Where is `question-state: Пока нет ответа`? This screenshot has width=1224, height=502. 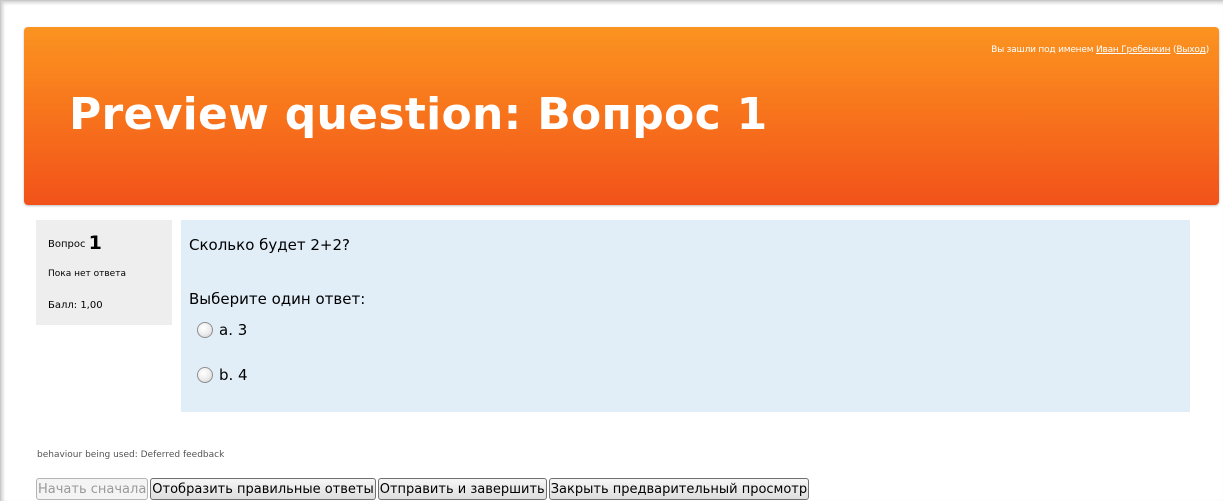
question-state: Пока нет ответа is located at coordinates (87, 274).